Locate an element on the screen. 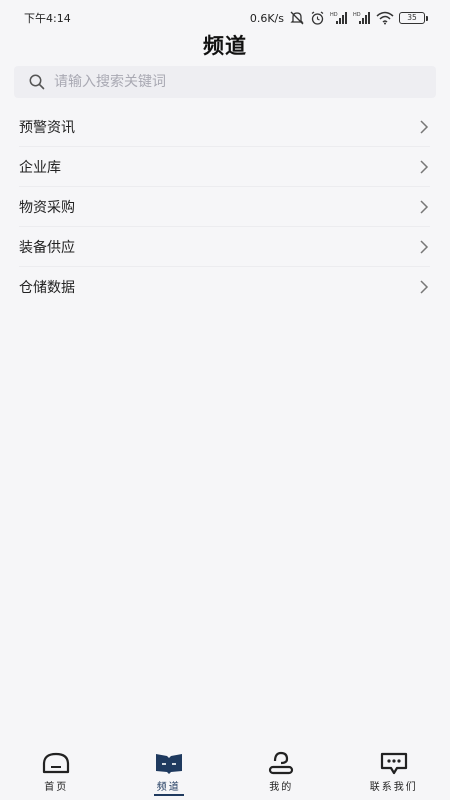 This screenshot has height=800, width=450. channel-item-warehouse-data: 仓储数据 is located at coordinates (224, 287).